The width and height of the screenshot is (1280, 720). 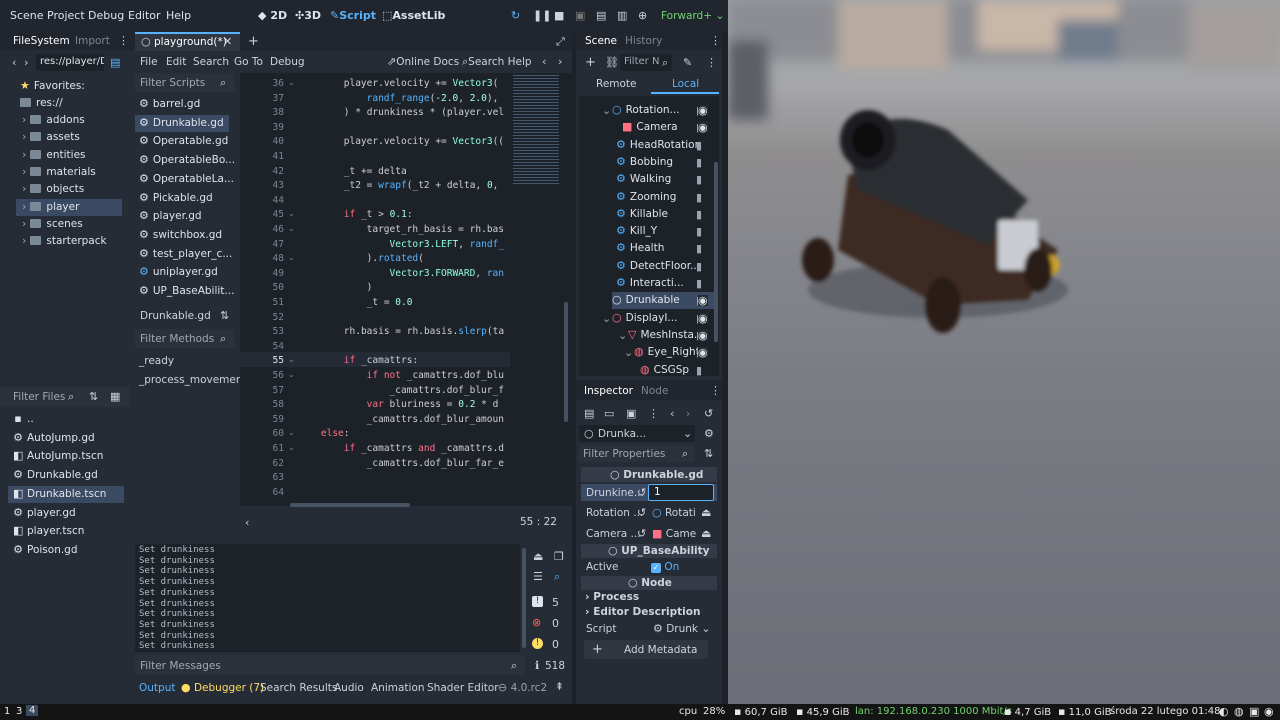 I want to click on tab-search-results: Search Results, so click(x=298, y=688).